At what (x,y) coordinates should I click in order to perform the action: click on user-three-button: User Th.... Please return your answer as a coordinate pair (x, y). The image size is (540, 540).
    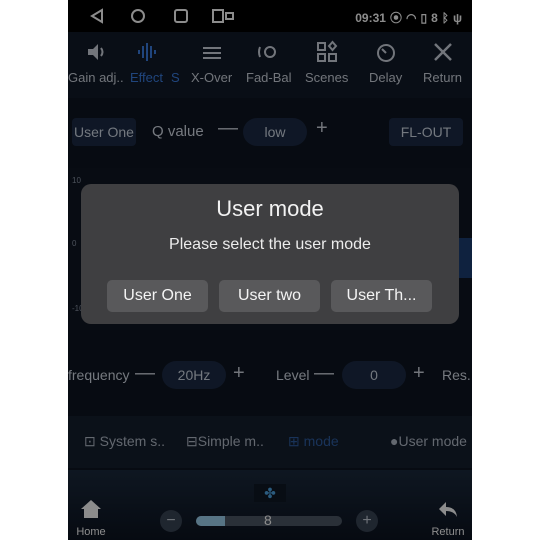
    Looking at the image, I should click on (381, 296).